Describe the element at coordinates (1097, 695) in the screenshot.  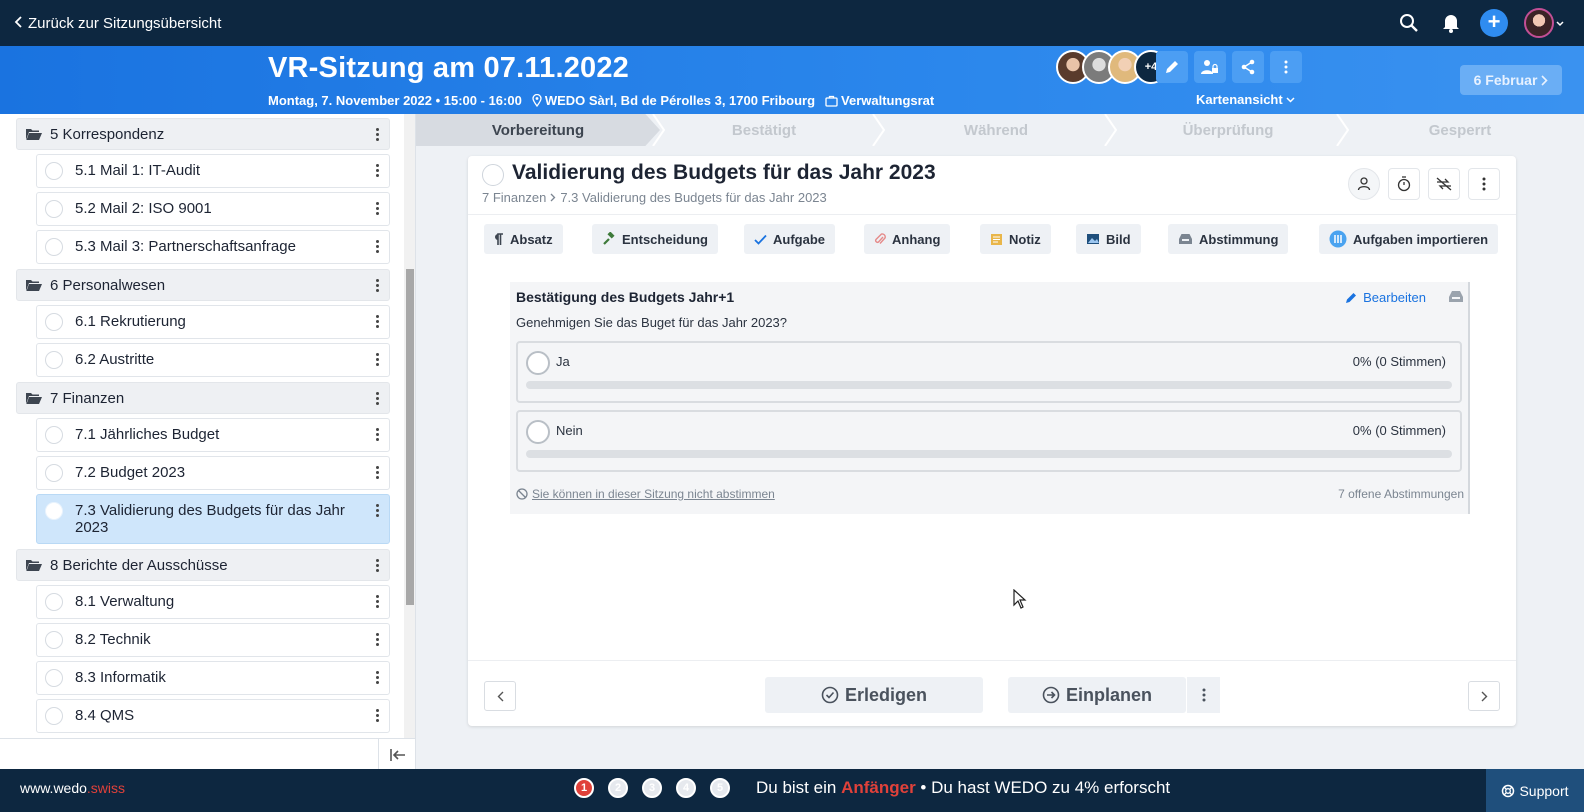
I see `schedule-item-button: Einplanen` at that location.